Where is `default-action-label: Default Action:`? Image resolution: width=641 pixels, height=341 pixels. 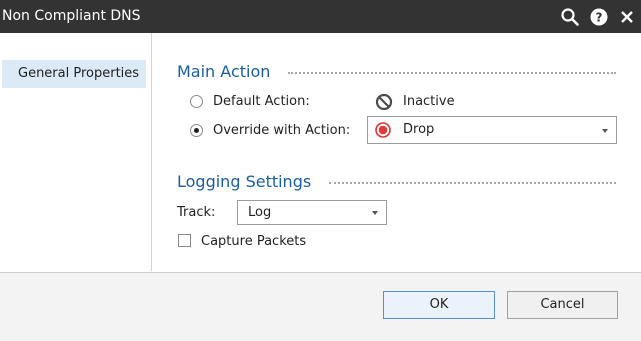
default-action-label: Default Action: is located at coordinates (261, 101).